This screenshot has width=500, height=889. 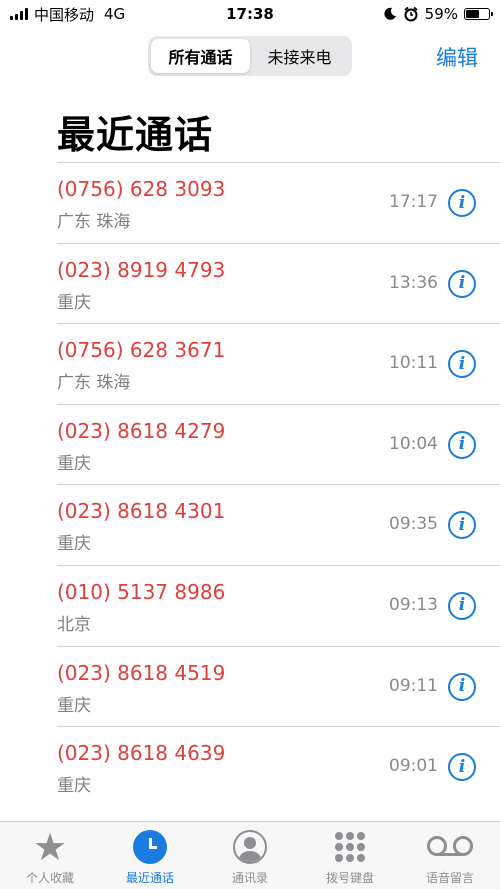 What do you see at coordinates (141, 753) in the screenshot?
I see `call-number: (023) 8618 4639` at bounding box center [141, 753].